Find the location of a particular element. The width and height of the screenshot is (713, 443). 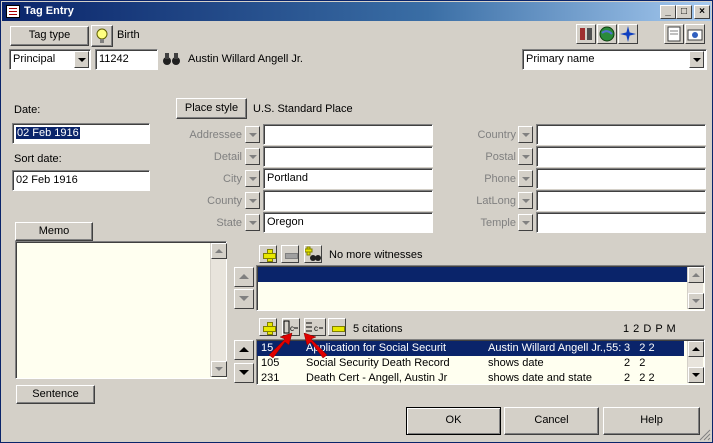

compass-tool-button is located at coordinates (628, 34).